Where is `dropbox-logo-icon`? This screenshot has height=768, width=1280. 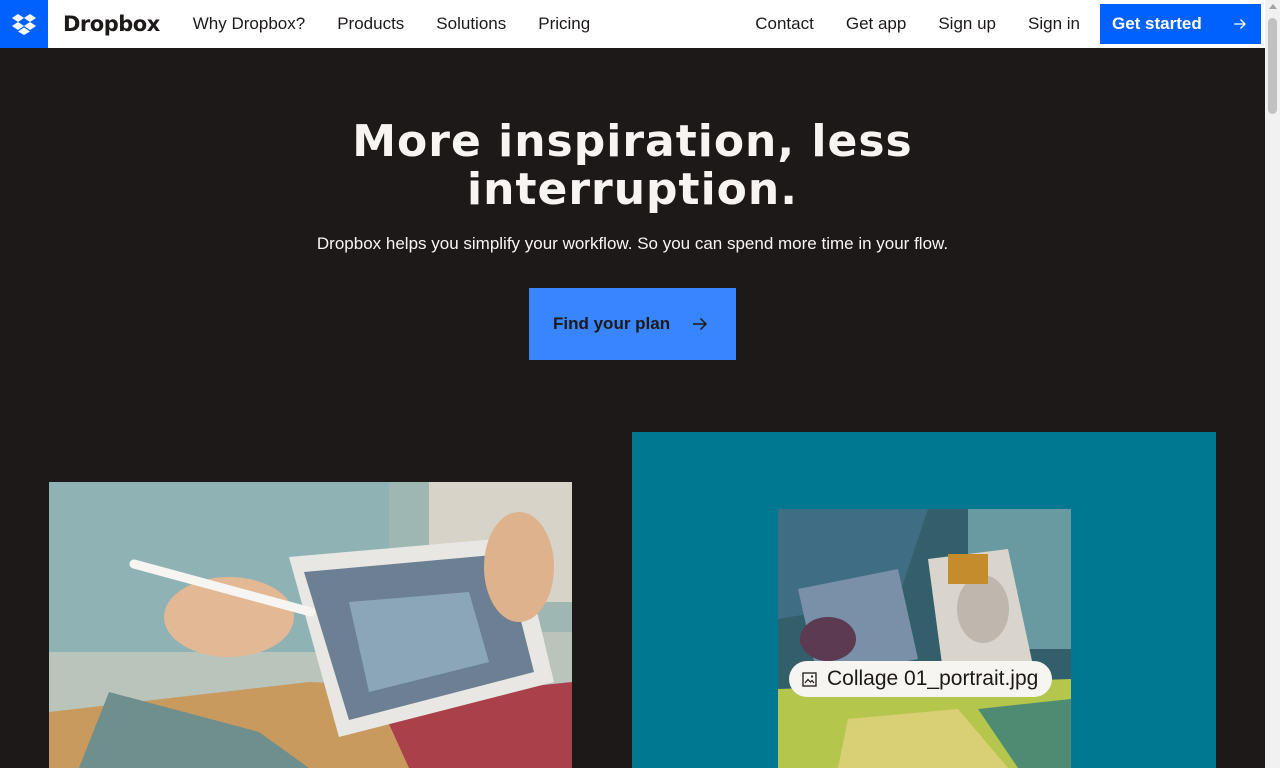
dropbox-logo-icon is located at coordinates (24, 24).